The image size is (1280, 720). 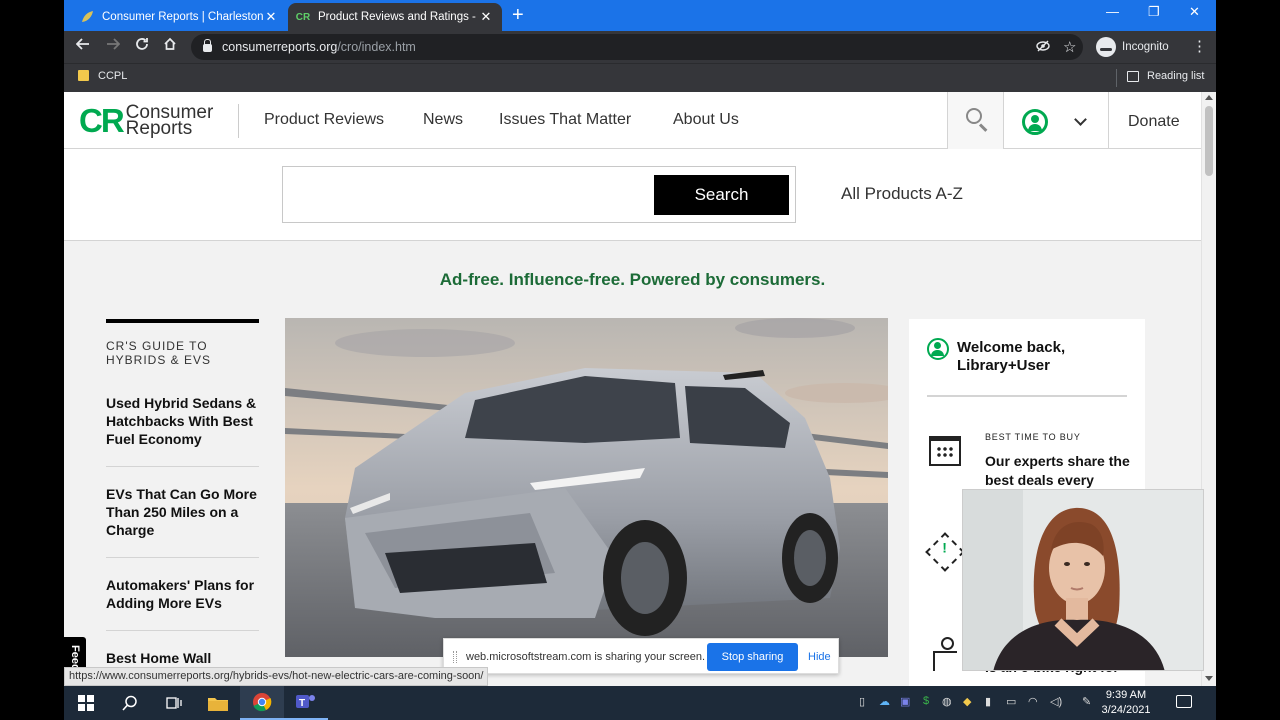 I want to click on hide-share-bar-button: Hide, so click(x=819, y=657).